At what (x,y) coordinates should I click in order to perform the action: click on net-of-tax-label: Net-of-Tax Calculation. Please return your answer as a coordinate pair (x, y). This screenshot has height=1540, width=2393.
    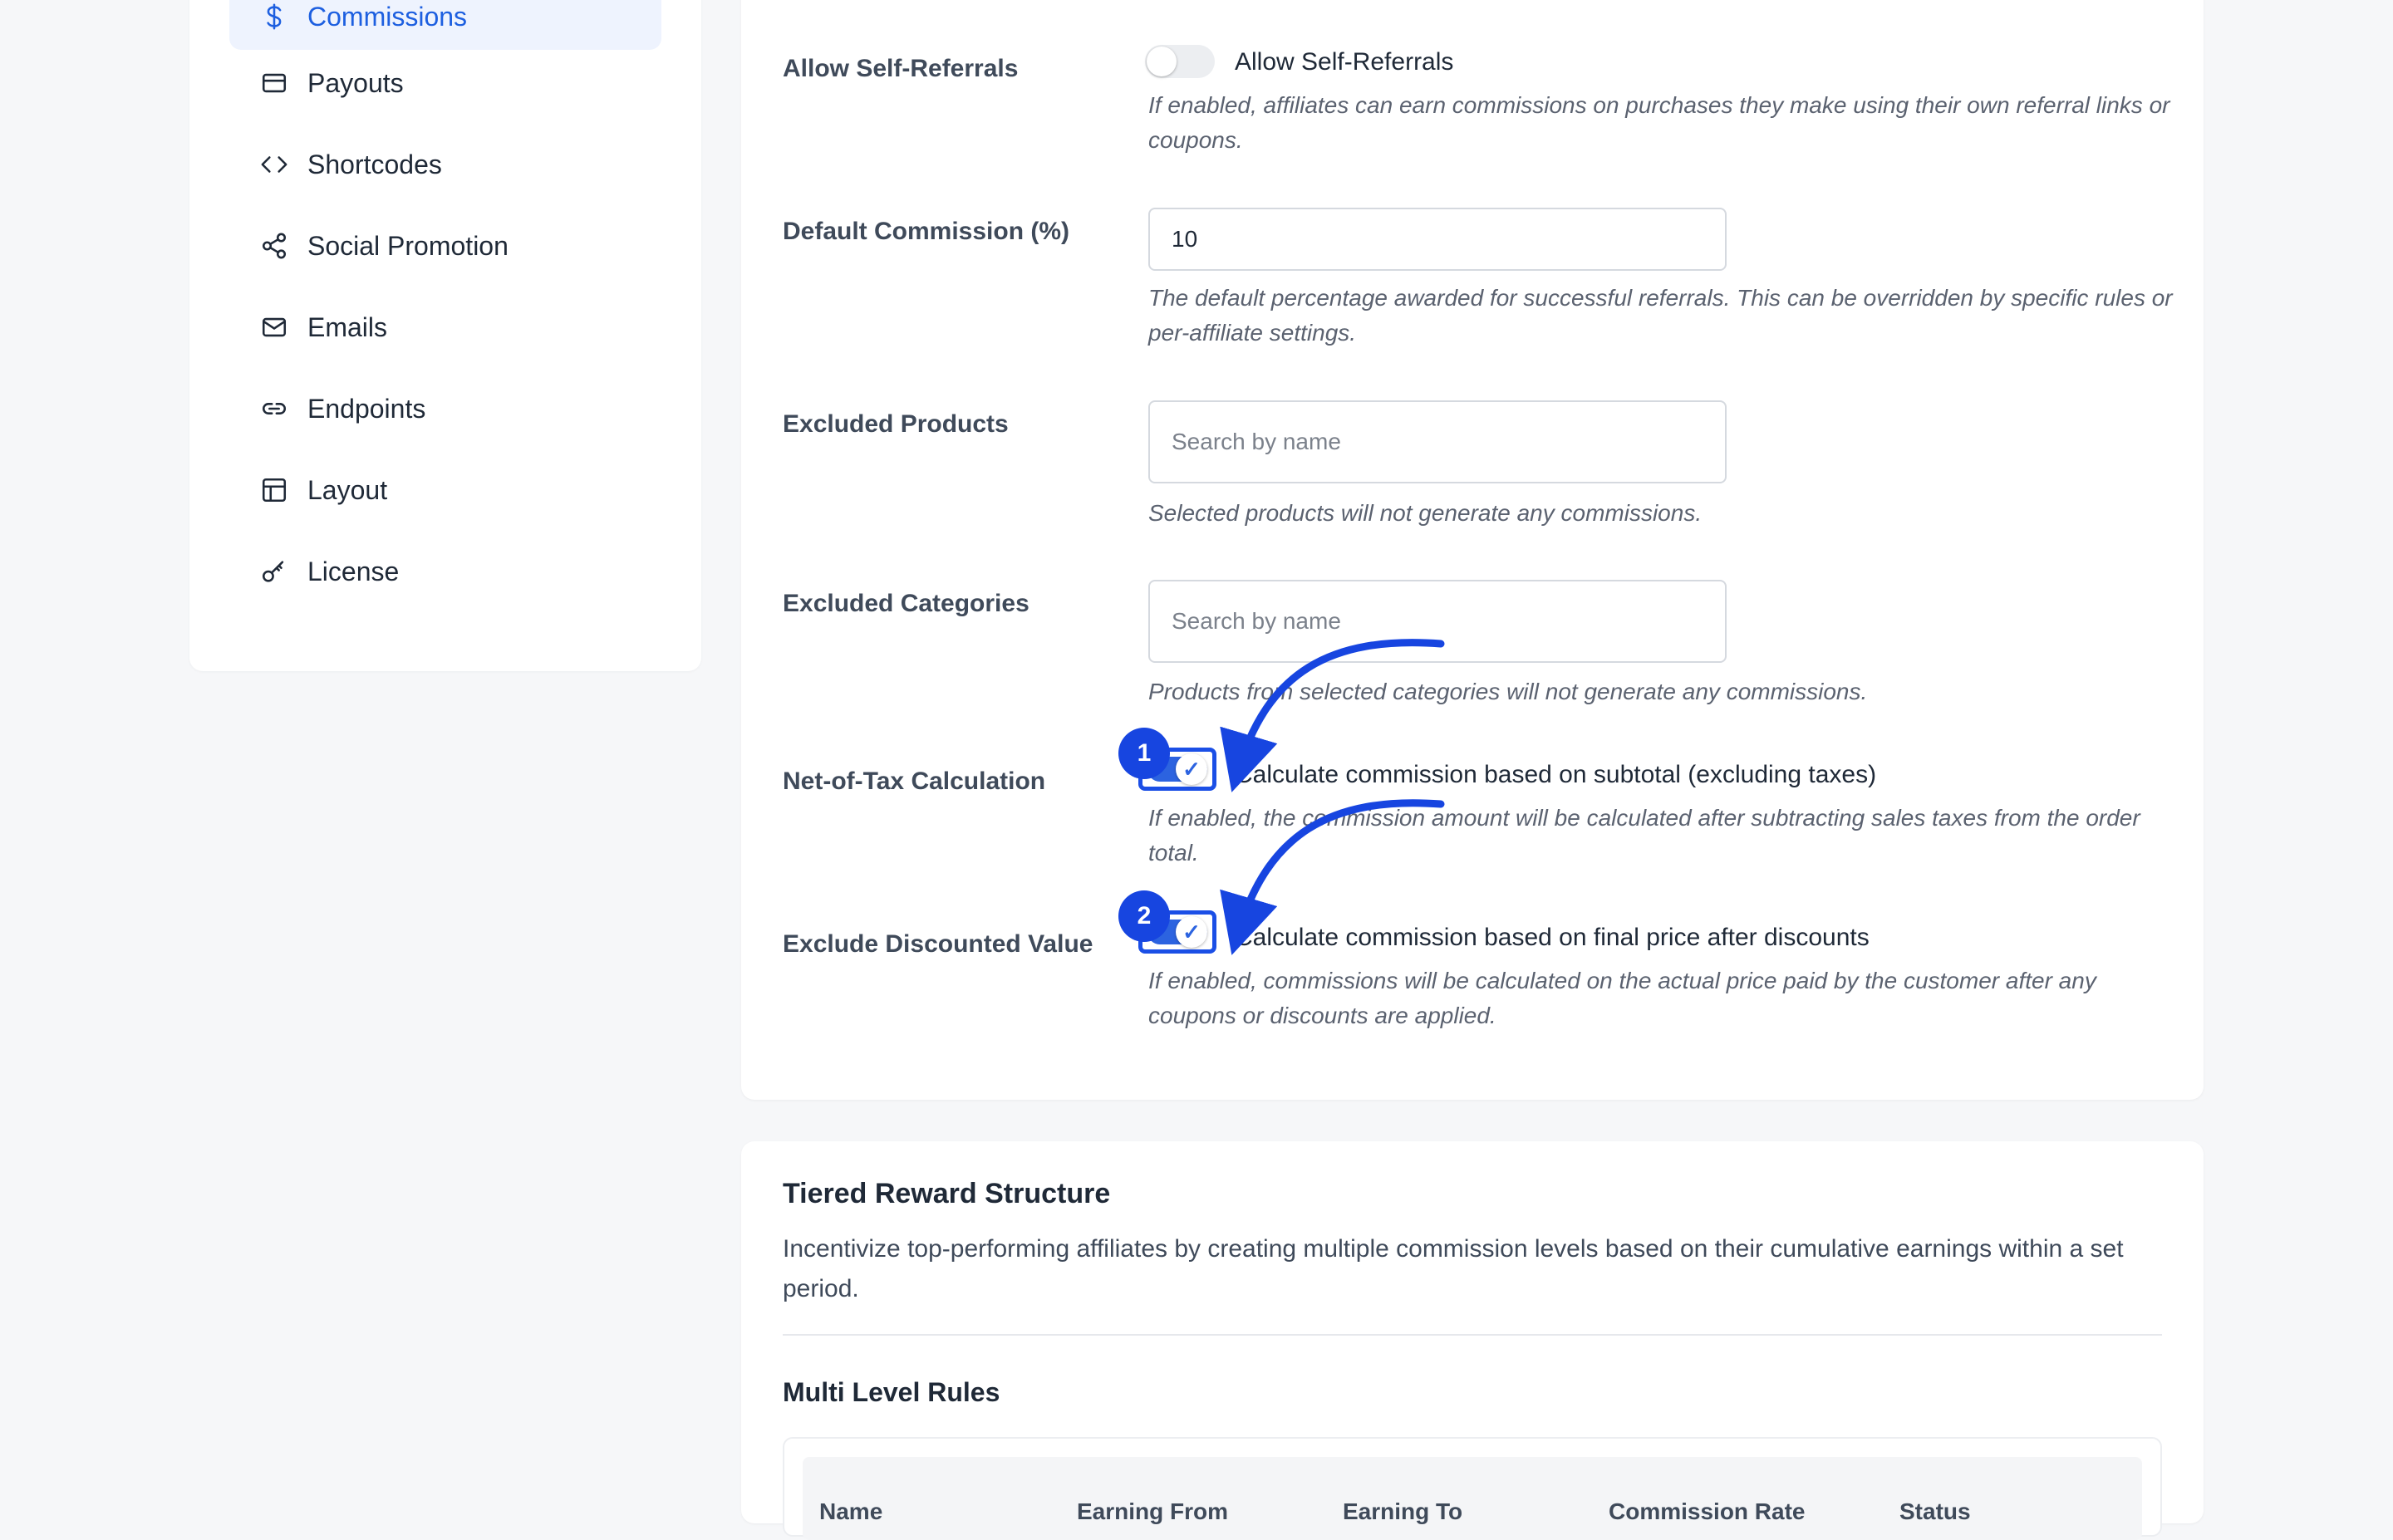
    Looking at the image, I should click on (914, 781).